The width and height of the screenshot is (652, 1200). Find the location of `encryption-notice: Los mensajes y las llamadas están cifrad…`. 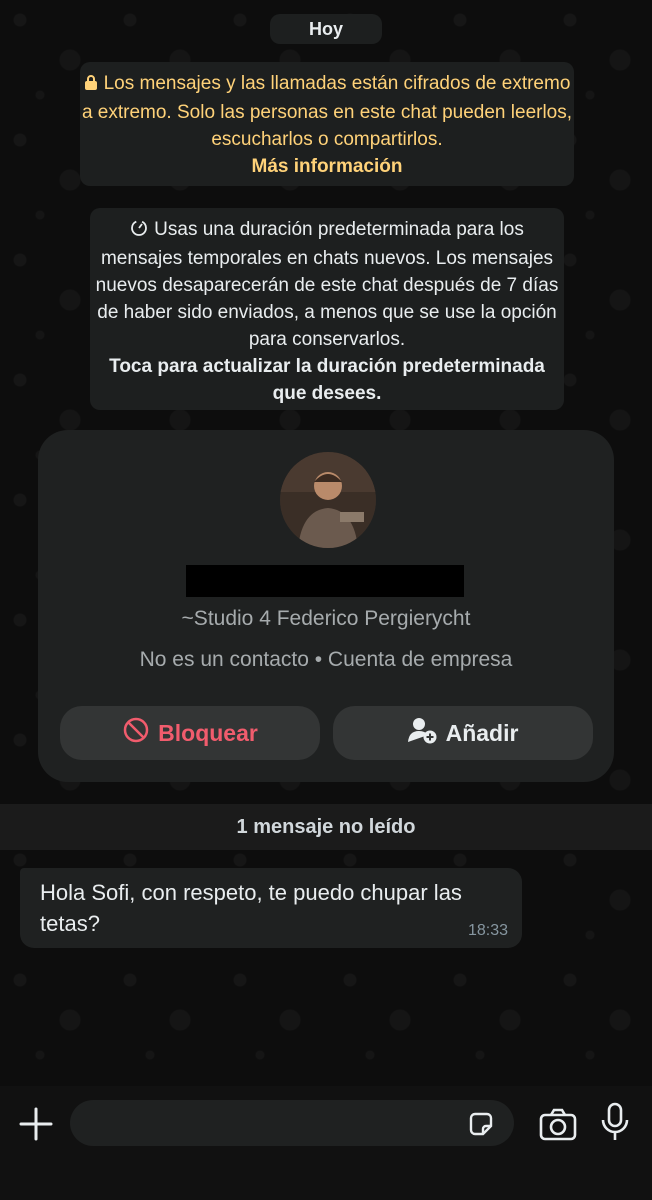

encryption-notice: Los mensajes y las llamadas están cifrad… is located at coordinates (327, 124).